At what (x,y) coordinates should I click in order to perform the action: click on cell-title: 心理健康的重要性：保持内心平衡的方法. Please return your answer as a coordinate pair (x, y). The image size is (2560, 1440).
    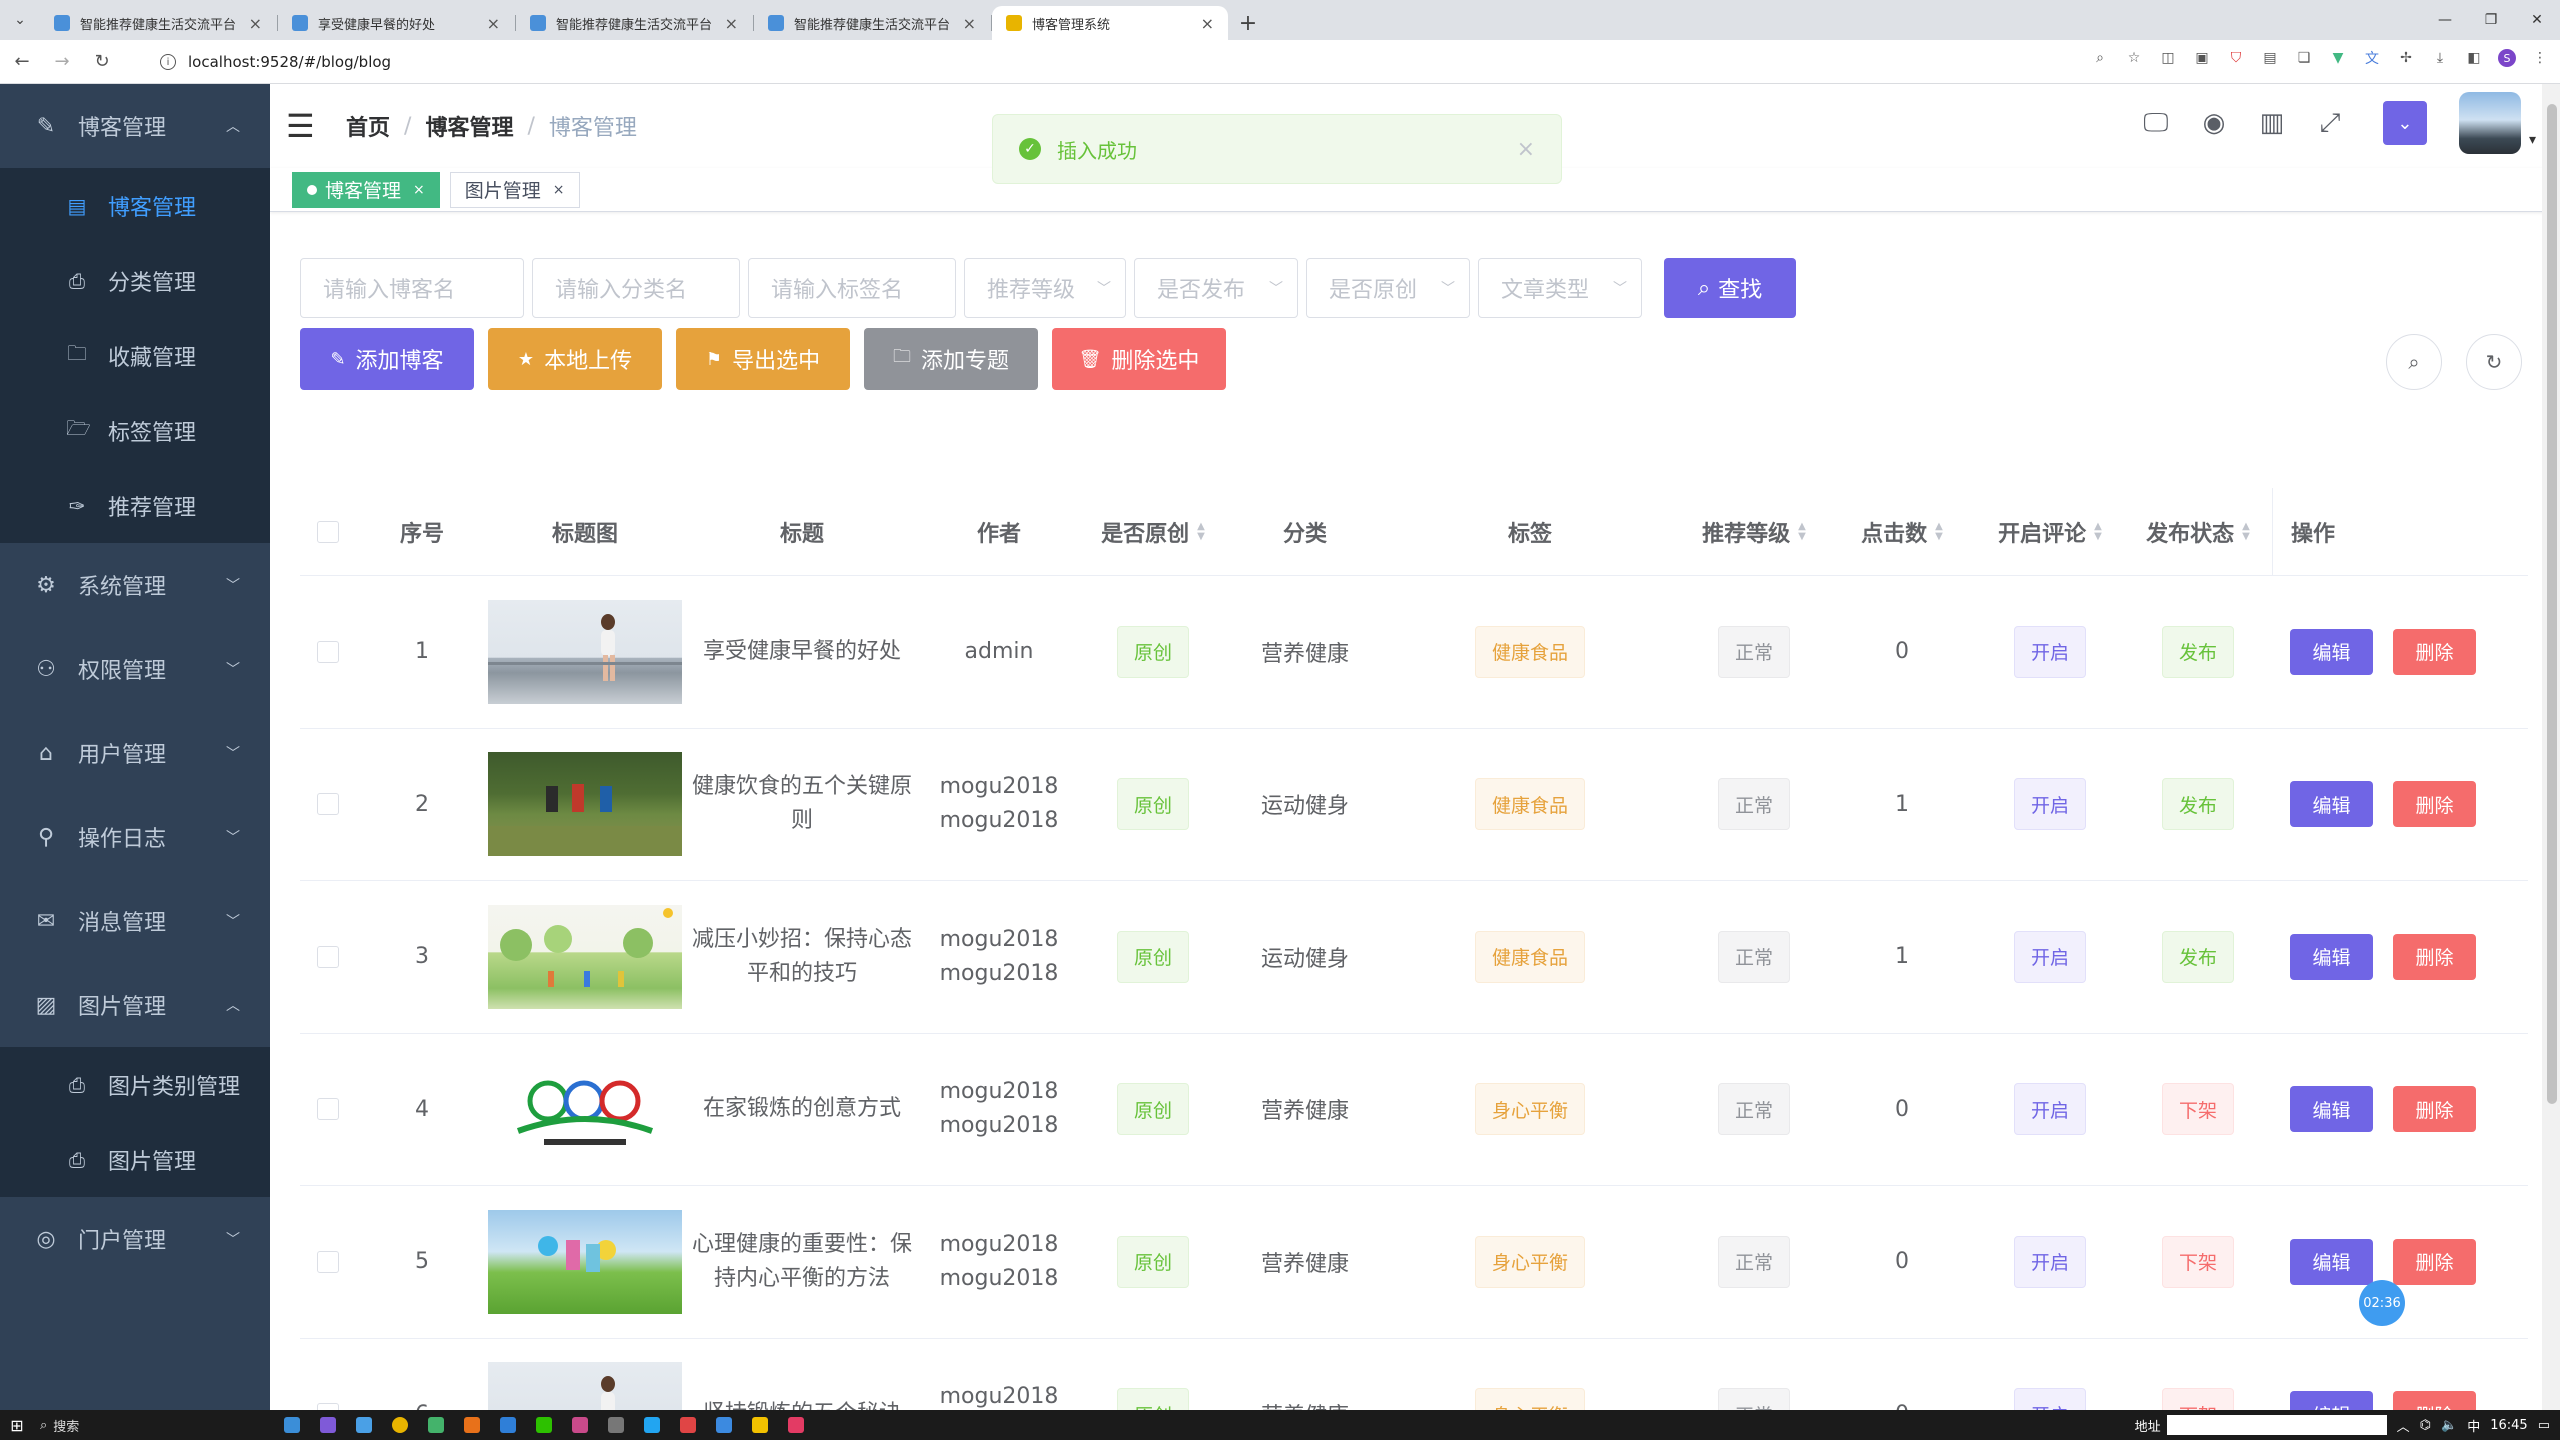
    Looking at the image, I should click on (802, 1262).